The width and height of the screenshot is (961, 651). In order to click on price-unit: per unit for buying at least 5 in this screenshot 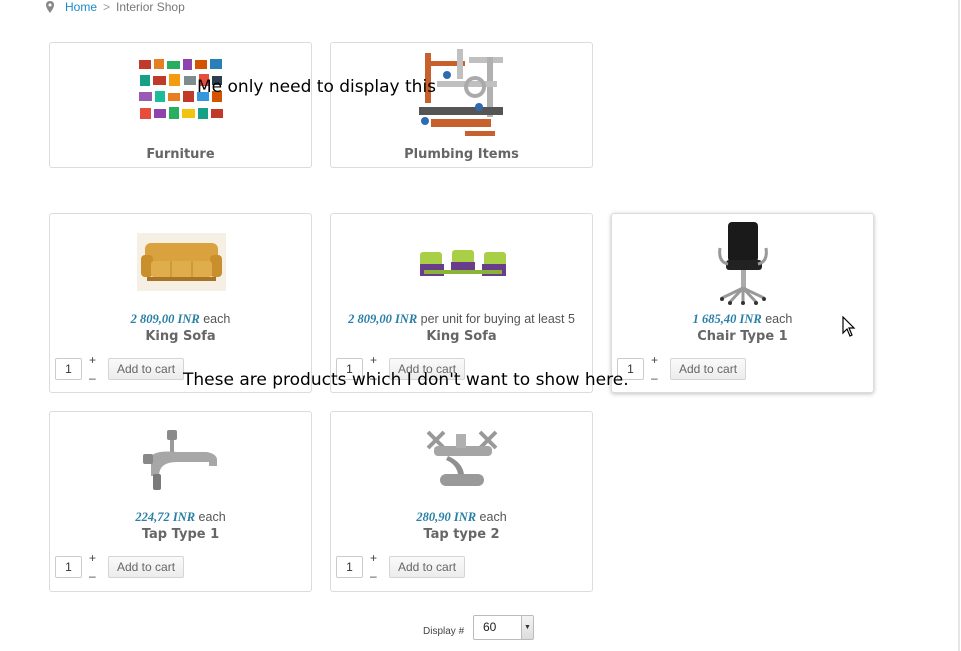, I will do `click(497, 319)`.